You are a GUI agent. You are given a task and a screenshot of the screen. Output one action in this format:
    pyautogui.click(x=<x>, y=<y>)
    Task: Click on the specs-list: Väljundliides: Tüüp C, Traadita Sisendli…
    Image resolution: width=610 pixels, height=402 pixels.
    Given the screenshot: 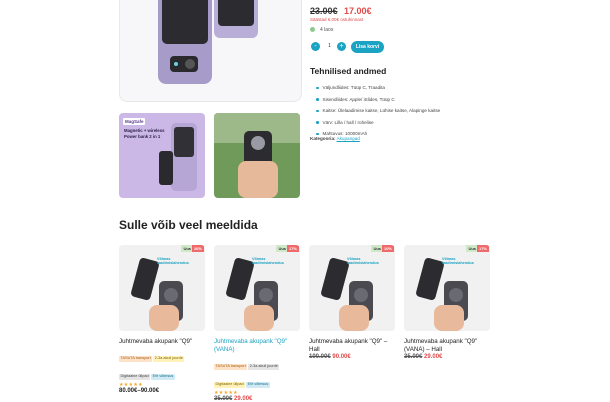 What is the action you would take?
    pyautogui.click(x=378, y=111)
    